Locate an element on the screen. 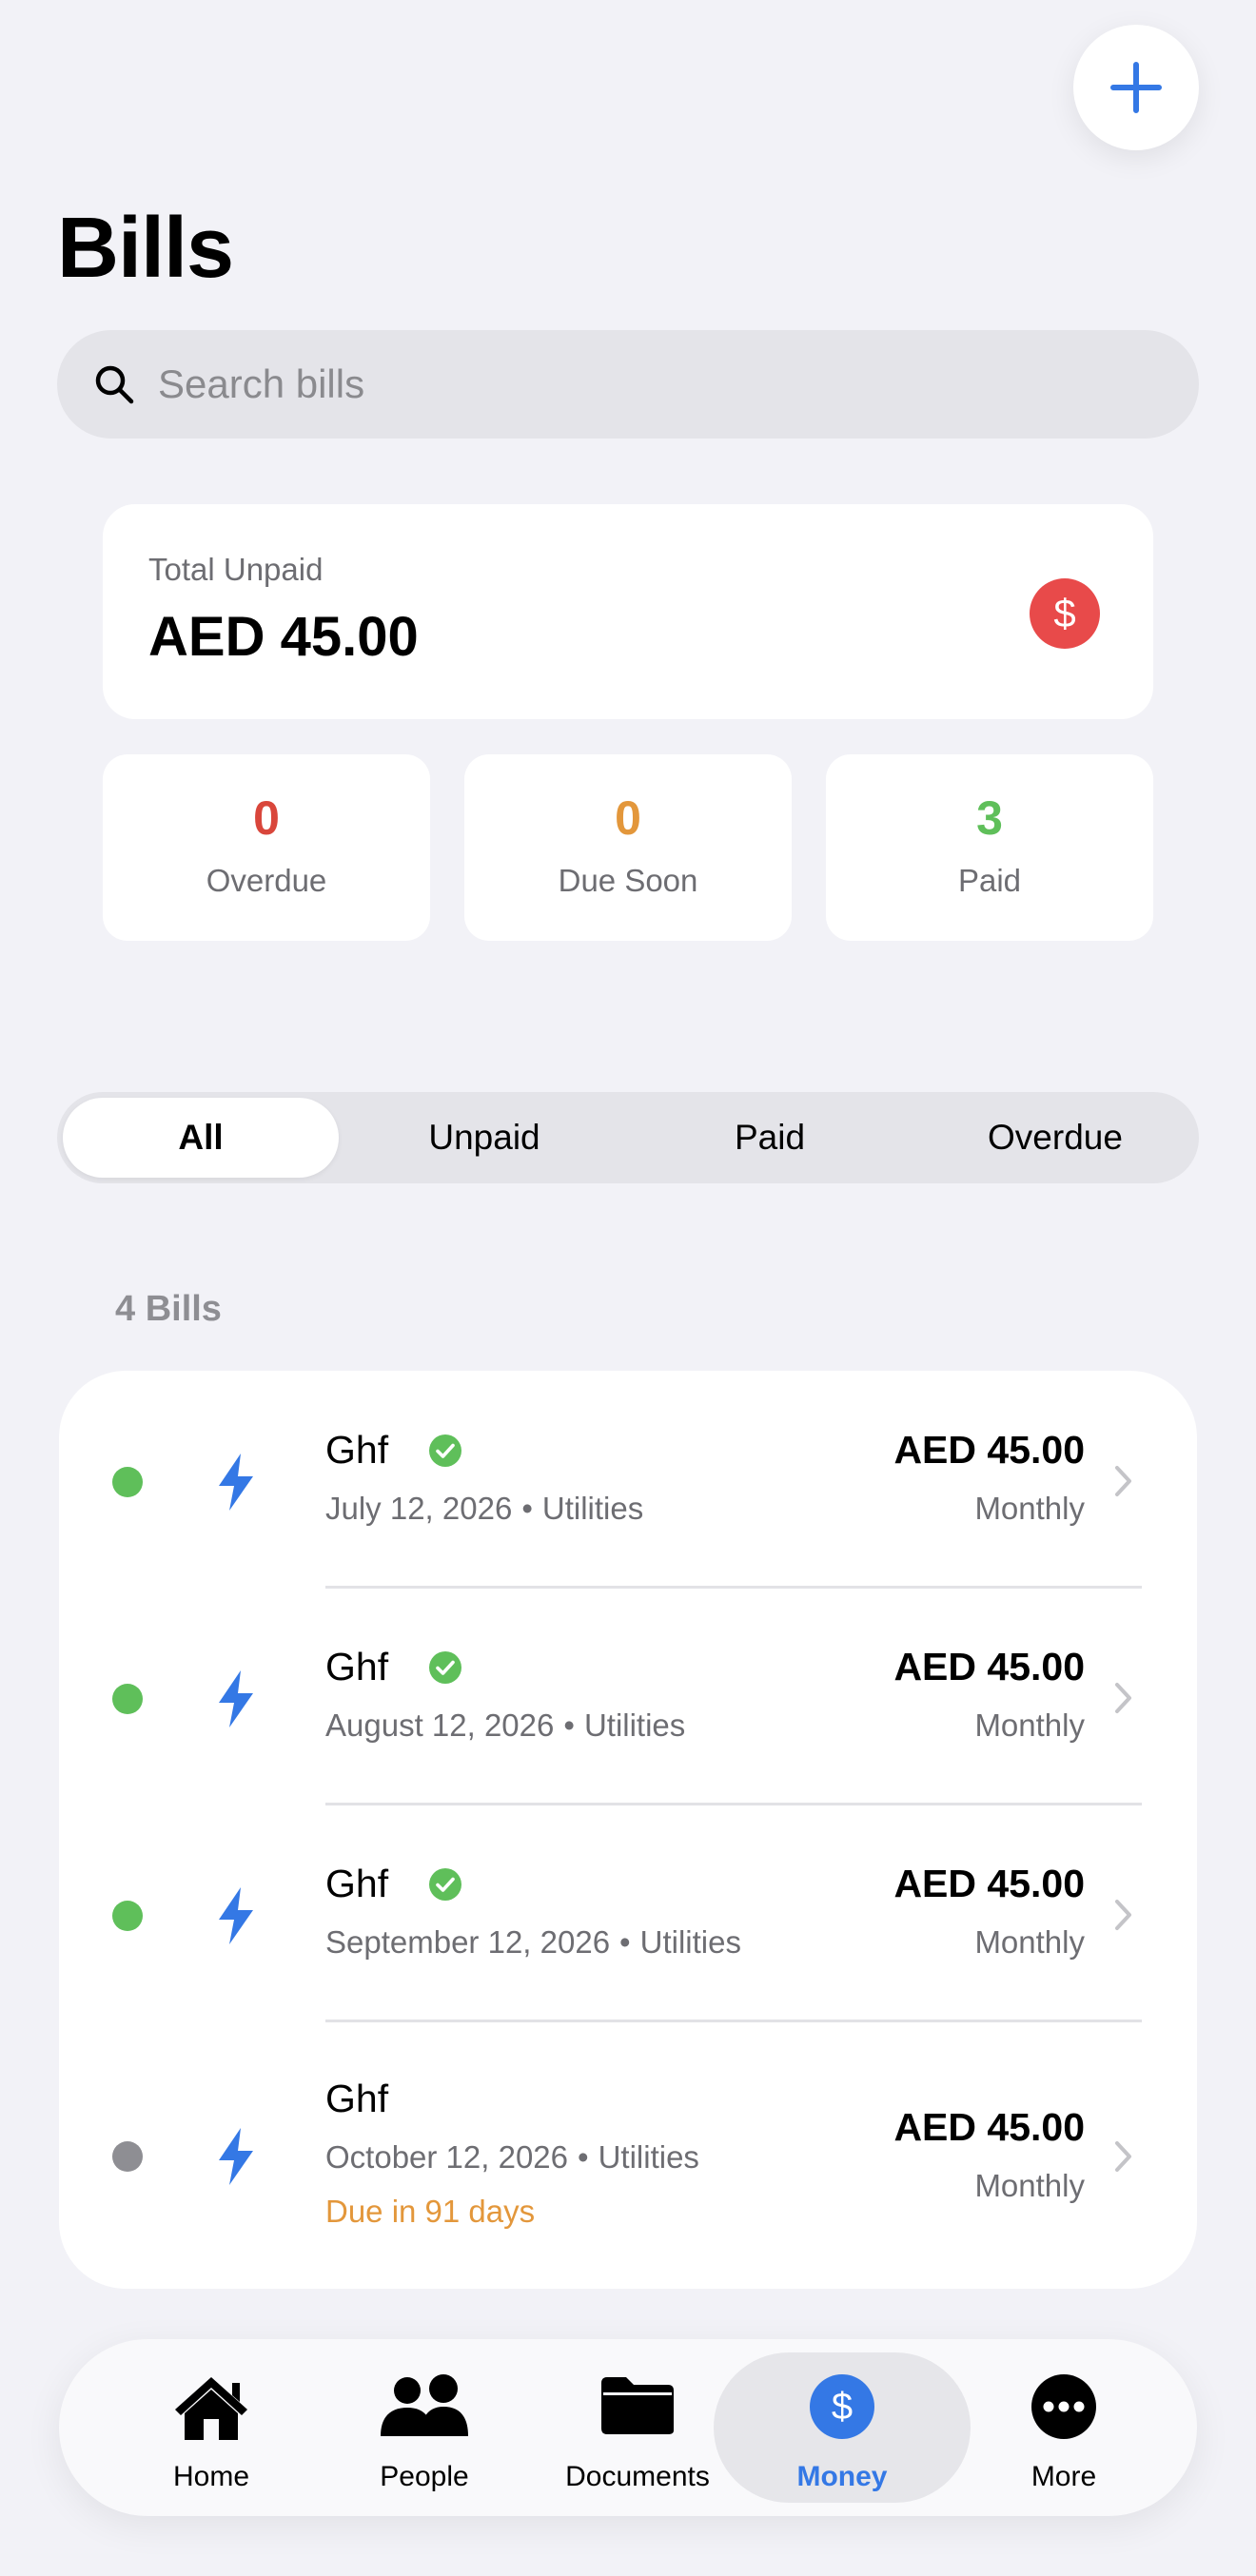 This screenshot has height=2576, width=1256. tab-money: $ Money is located at coordinates (842, 2427).